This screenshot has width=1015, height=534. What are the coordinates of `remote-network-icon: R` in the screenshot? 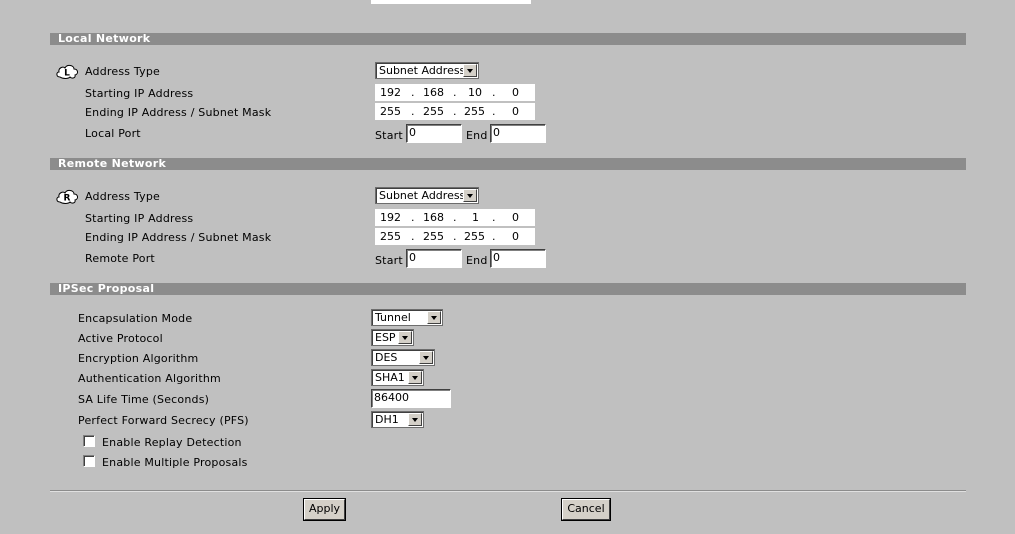 It's located at (67, 197).